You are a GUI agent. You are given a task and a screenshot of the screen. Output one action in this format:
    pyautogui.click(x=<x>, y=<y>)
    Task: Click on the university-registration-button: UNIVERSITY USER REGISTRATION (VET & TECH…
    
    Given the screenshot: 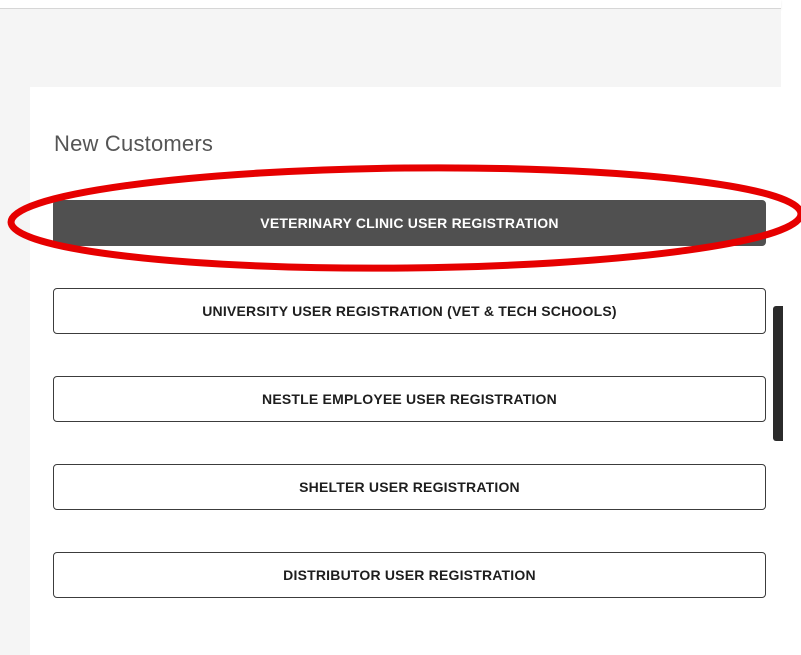 What is the action you would take?
    pyautogui.click(x=409, y=311)
    